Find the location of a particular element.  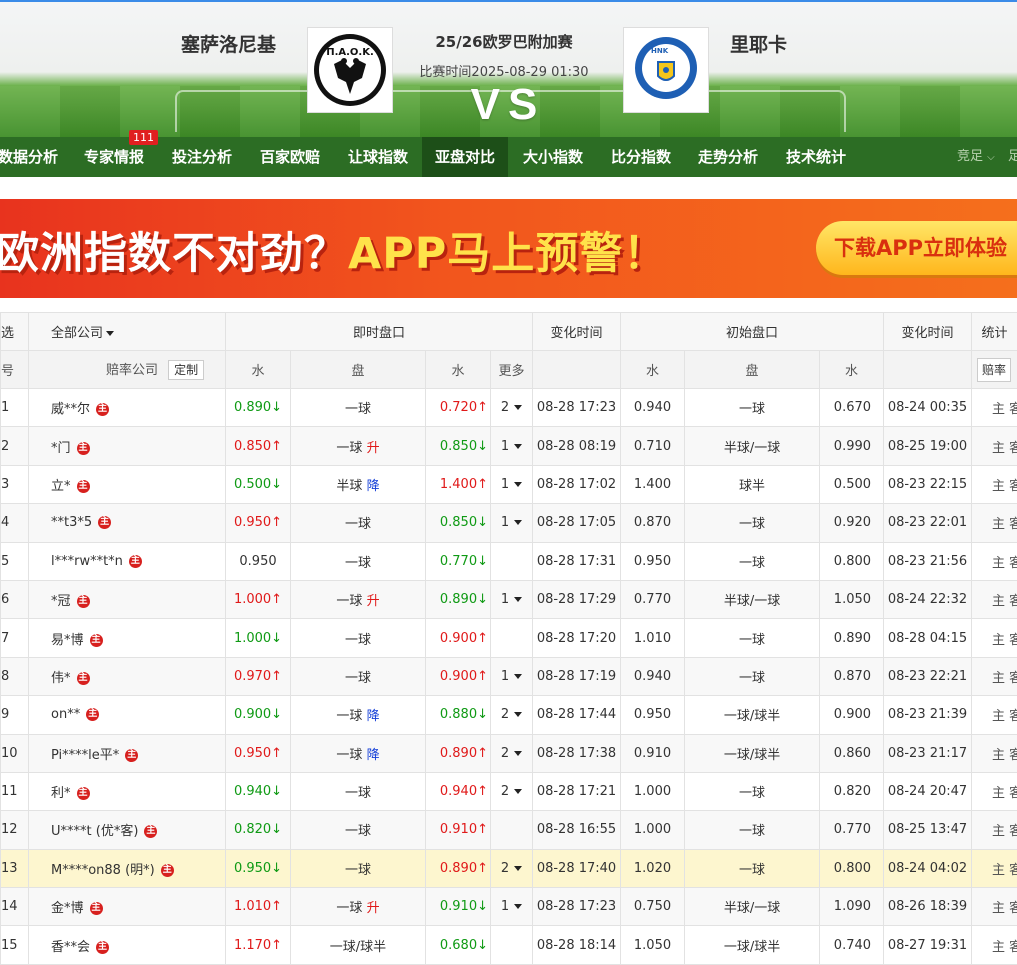

company-name: *门 is located at coordinates (61, 448).